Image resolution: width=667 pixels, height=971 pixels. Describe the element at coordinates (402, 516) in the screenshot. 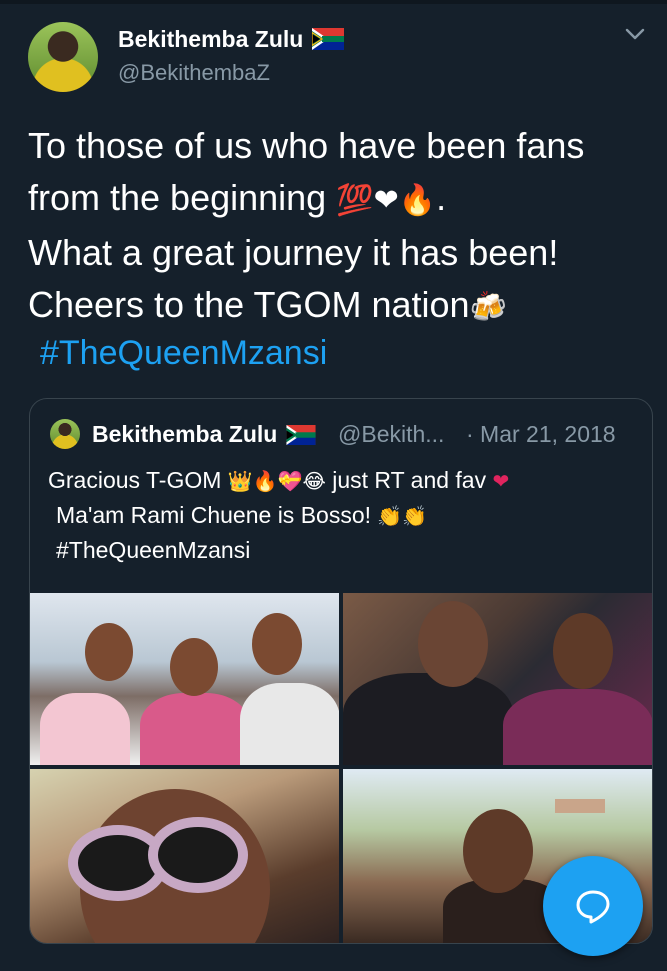

I see `clapping-hands-emoji: 👏👏` at that location.